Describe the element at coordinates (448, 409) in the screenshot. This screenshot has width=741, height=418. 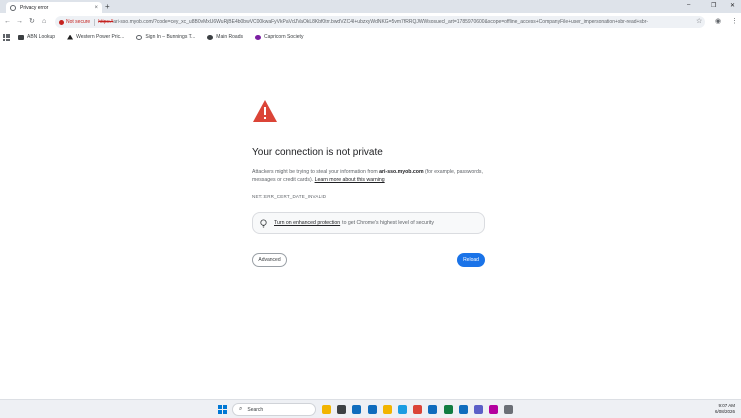
I see `excel-icon` at that location.